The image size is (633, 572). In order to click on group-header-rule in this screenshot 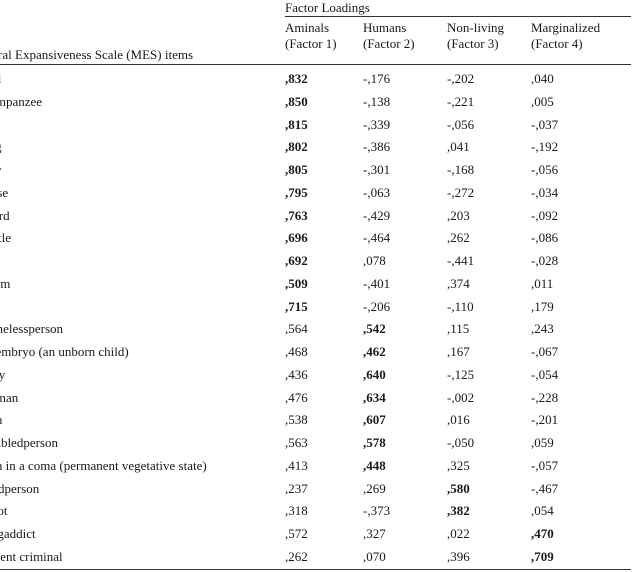, I will do `click(458, 16)`.